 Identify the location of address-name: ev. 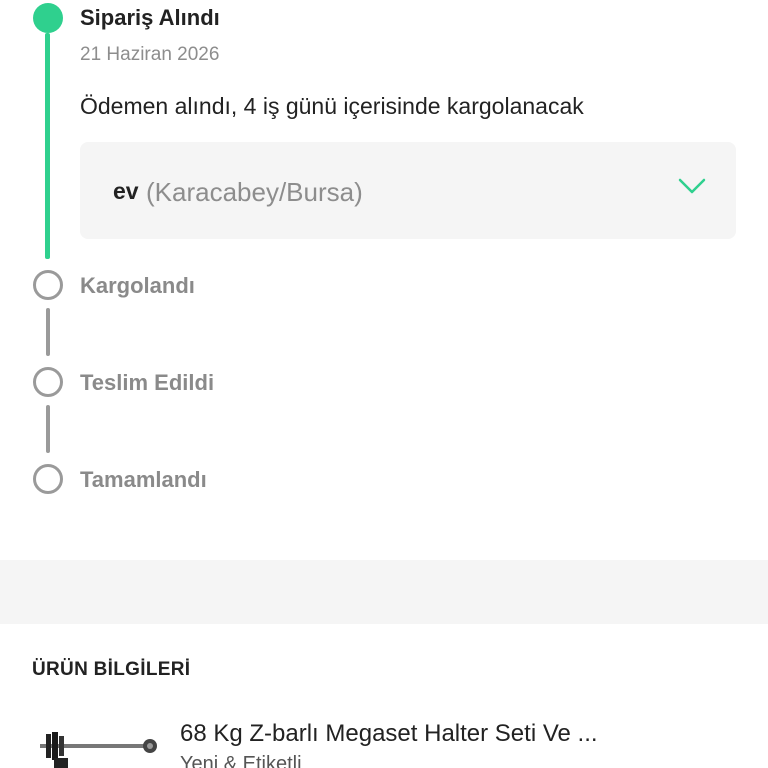
(126, 191).